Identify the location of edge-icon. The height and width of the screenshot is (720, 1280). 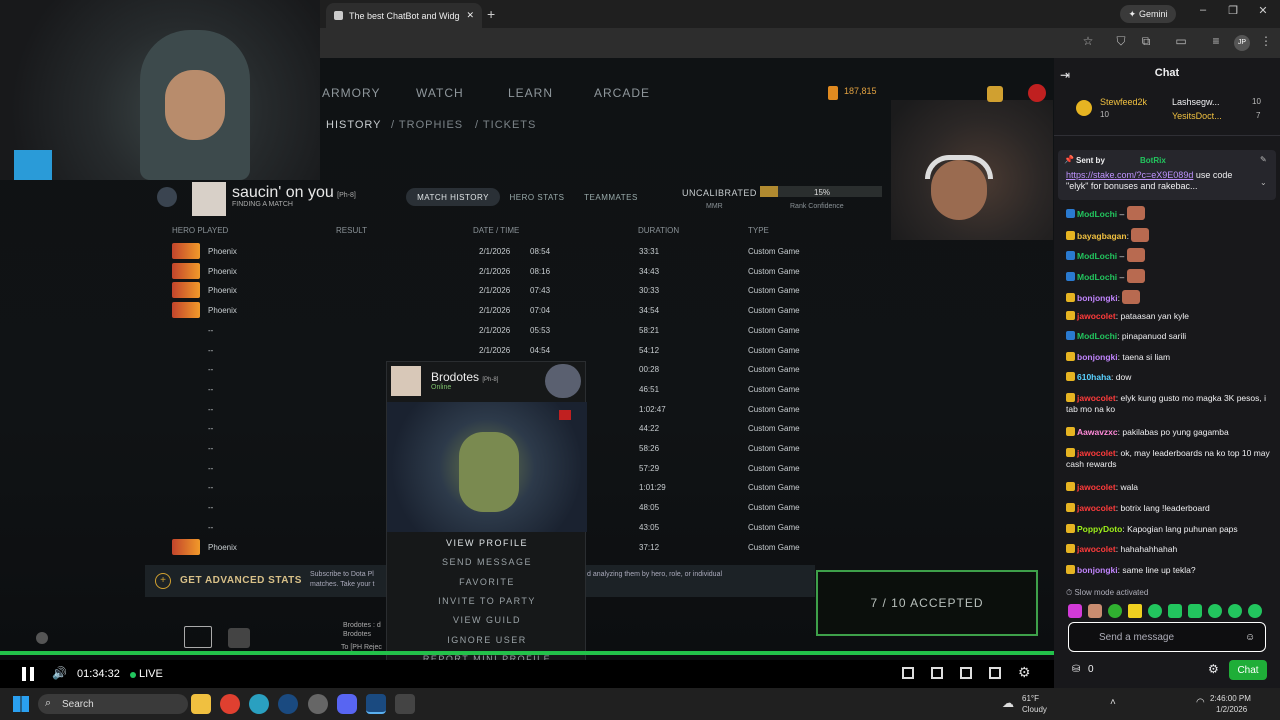
(259, 704).